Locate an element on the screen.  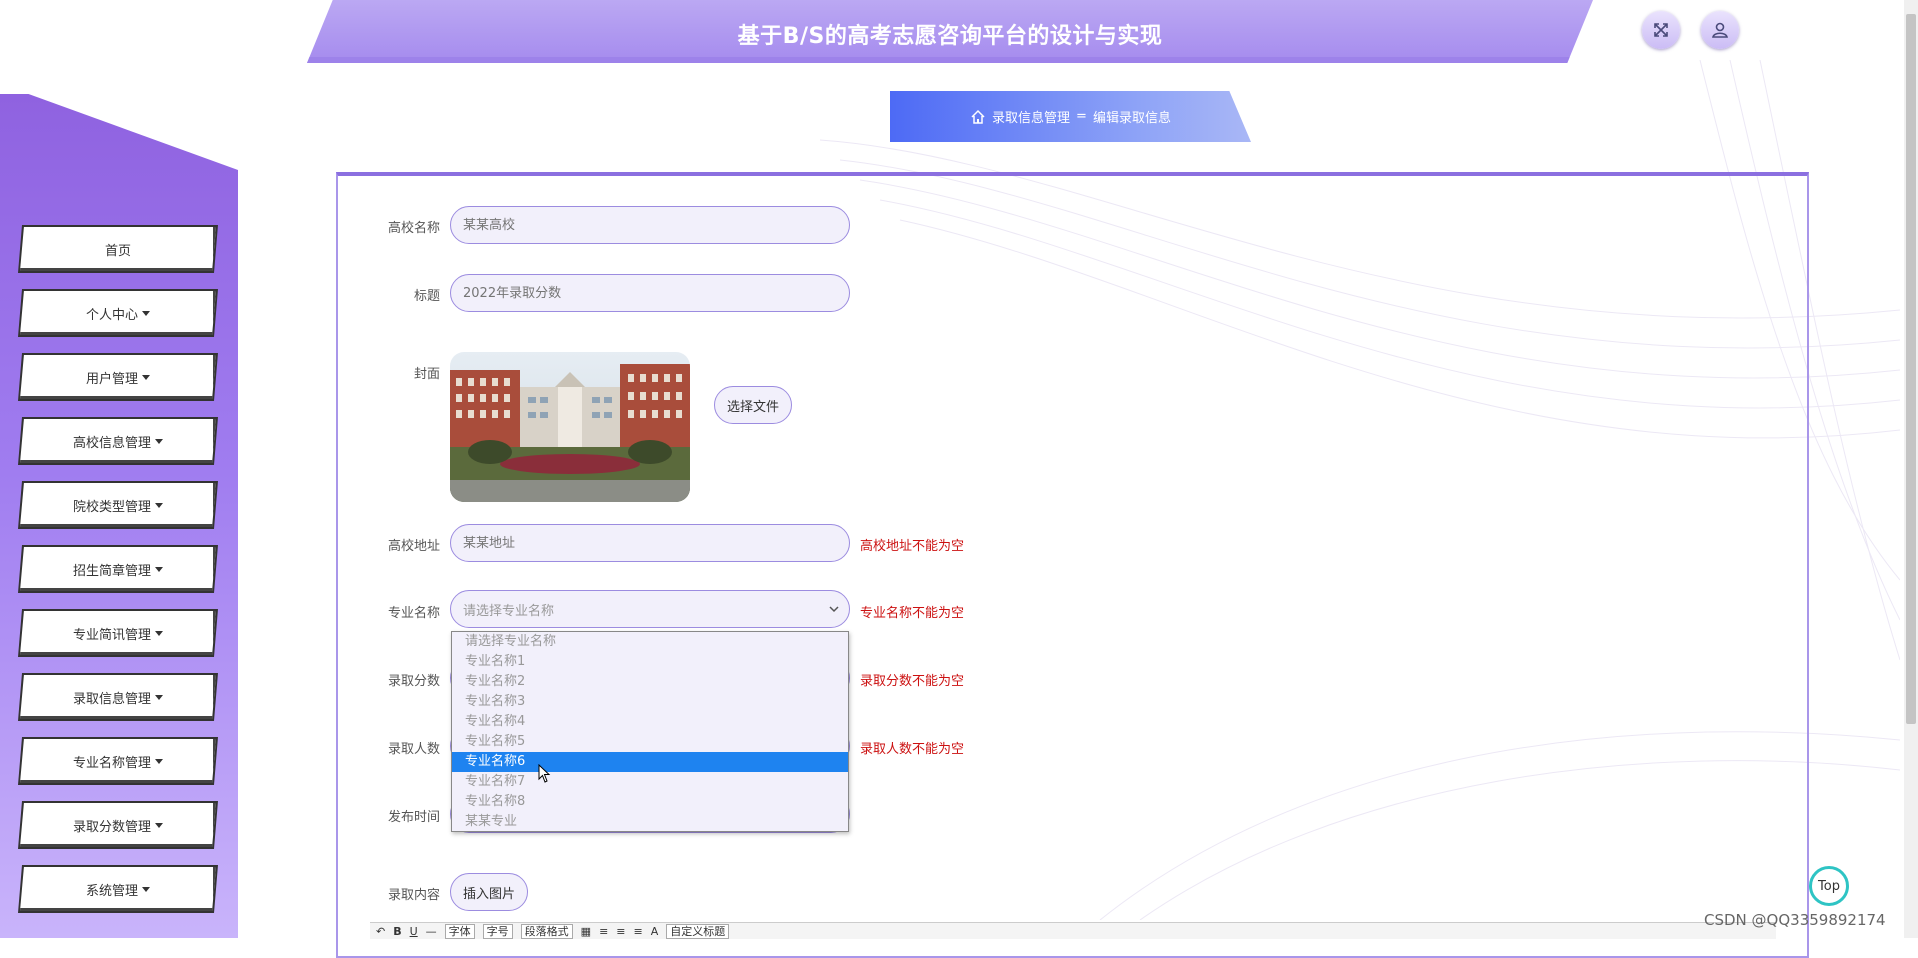
user-icon is located at coordinates (1720, 30).